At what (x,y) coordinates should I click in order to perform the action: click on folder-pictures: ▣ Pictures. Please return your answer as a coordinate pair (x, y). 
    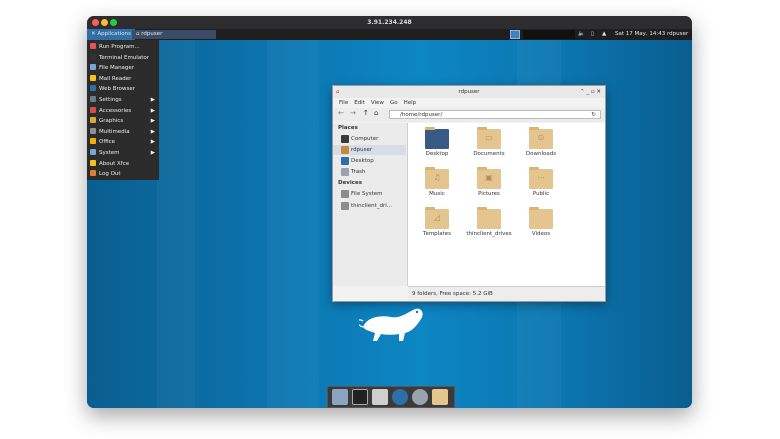
    Looking at the image, I should click on (489, 187).